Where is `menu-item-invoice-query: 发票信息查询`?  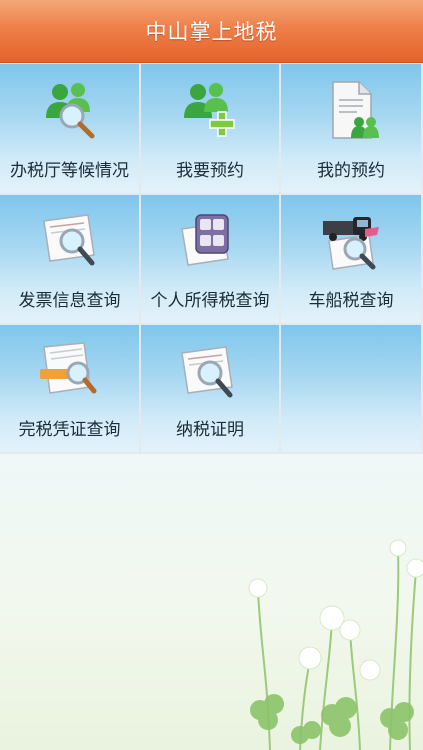
menu-item-invoice-query: 发票信息查询 is located at coordinates (70, 260).